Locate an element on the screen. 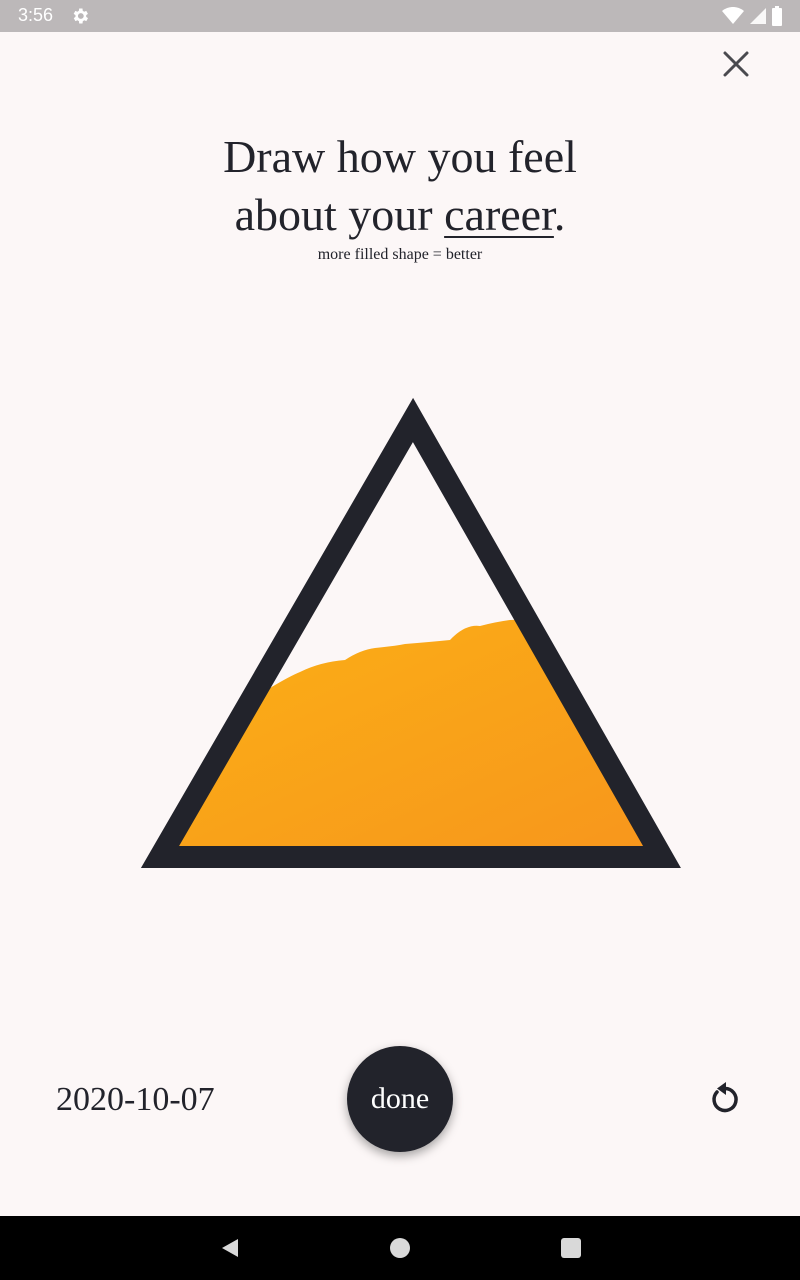 Image resolution: width=800 pixels, height=1280 pixels. back-icon is located at coordinates (230, 1248).